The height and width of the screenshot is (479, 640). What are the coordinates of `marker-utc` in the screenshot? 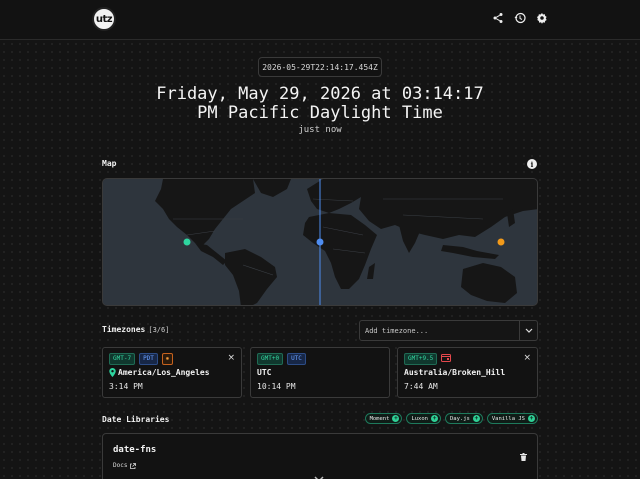 It's located at (320, 242).